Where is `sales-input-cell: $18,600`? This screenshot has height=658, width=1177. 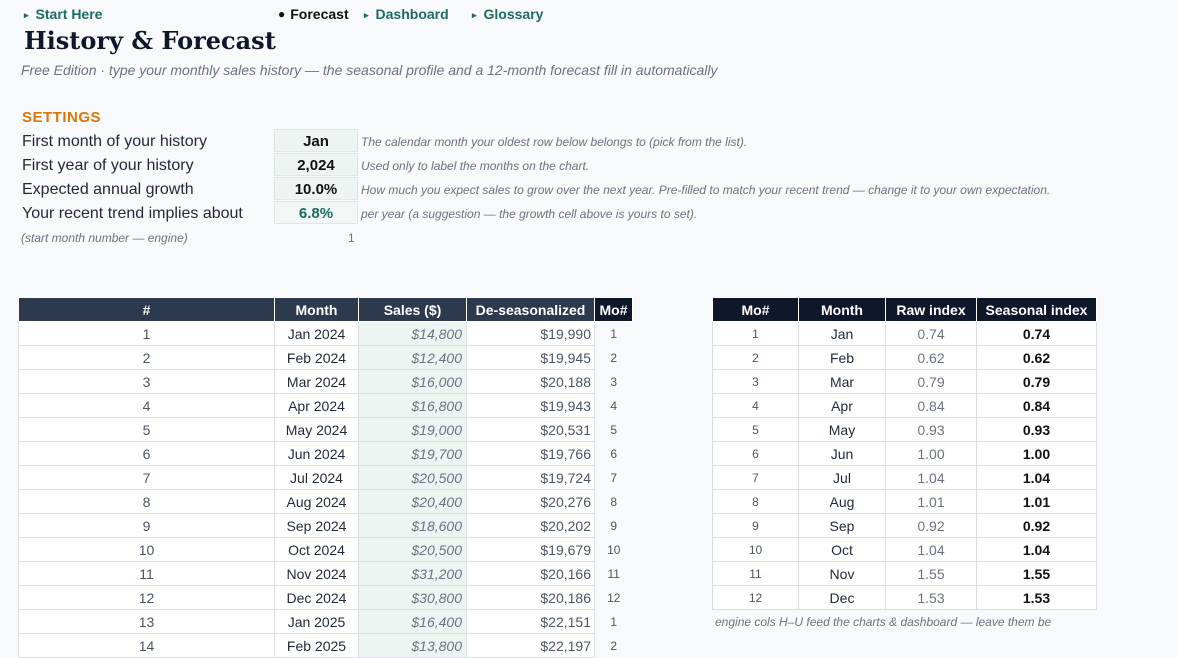
sales-input-cell: $18,600 is located at coordinates (412, 525).